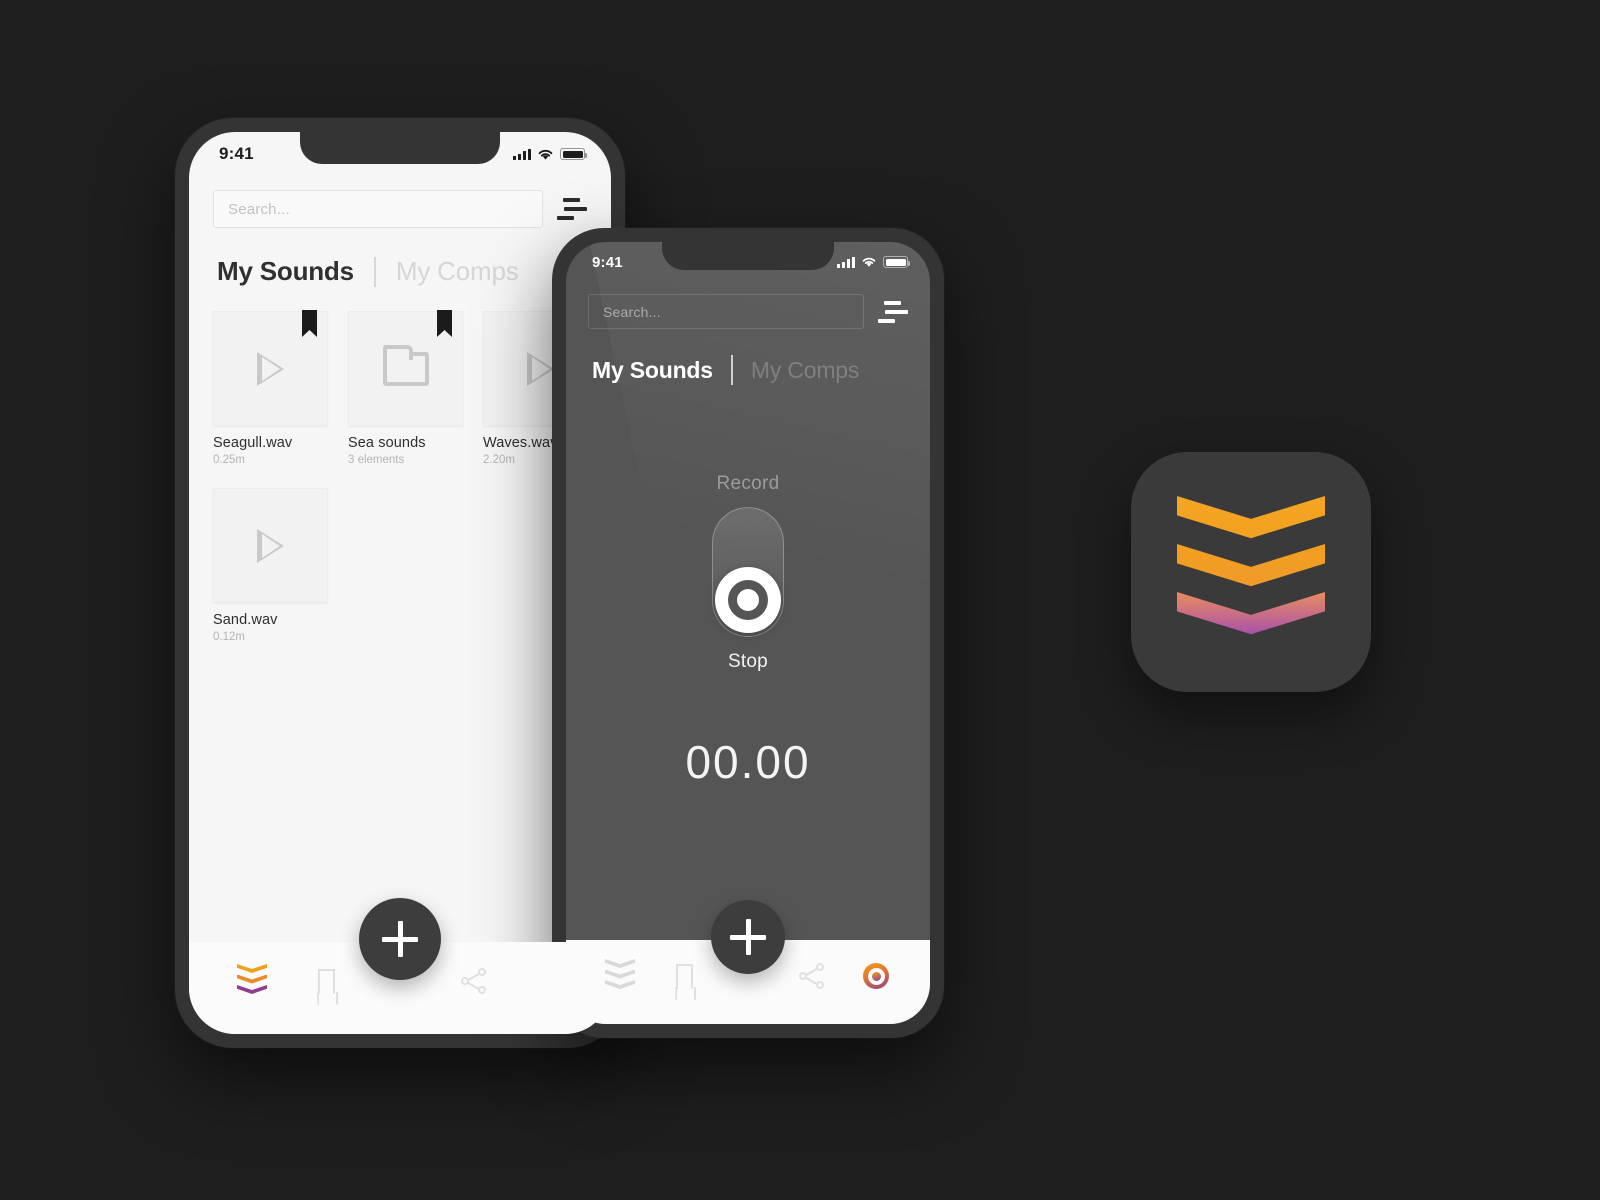 Image resolution: width=1600 pixels, height=1200 pixels. I want to click on chevron-stack-icon, so click(1251, 572).